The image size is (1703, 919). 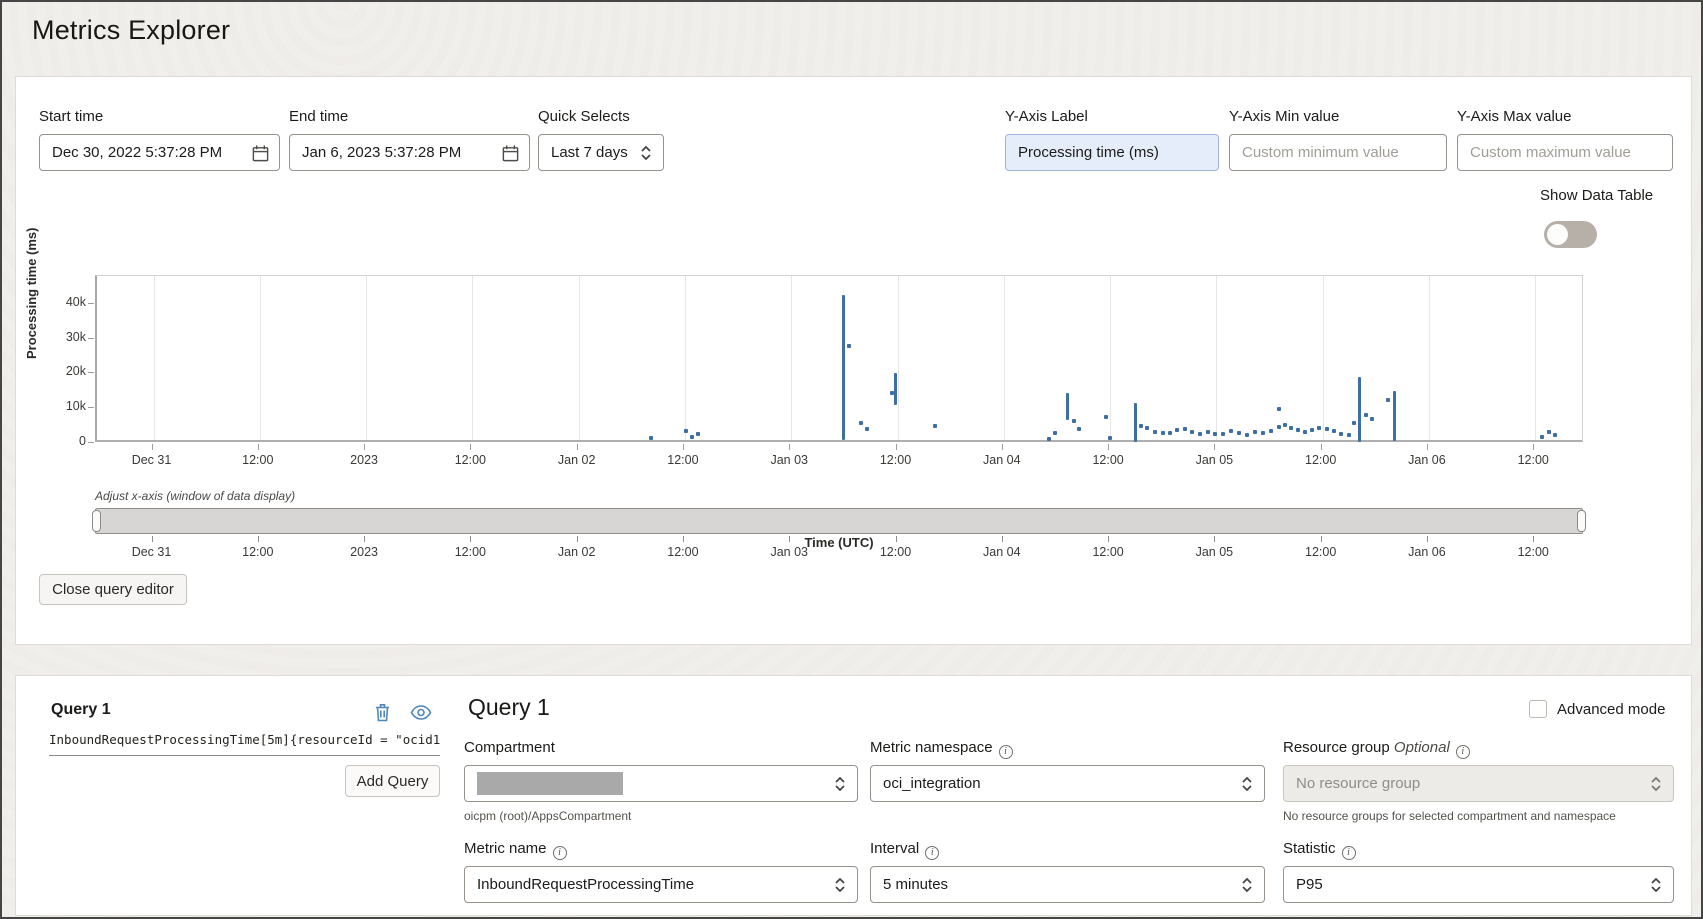 I want to click on slider-tick-label: Jan 05, so click(x=1214, y=552).